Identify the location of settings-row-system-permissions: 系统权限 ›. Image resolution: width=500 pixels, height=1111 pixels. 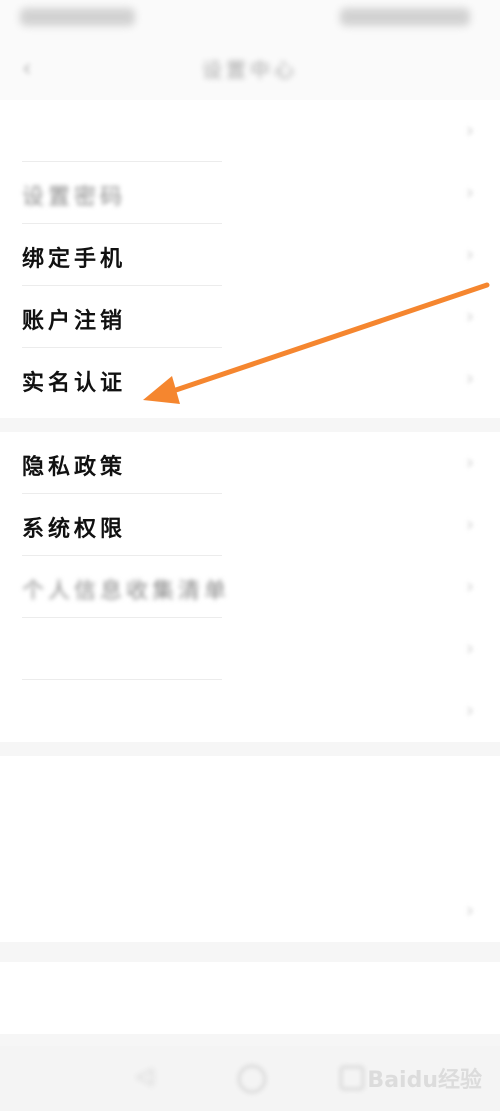
(250, 525).